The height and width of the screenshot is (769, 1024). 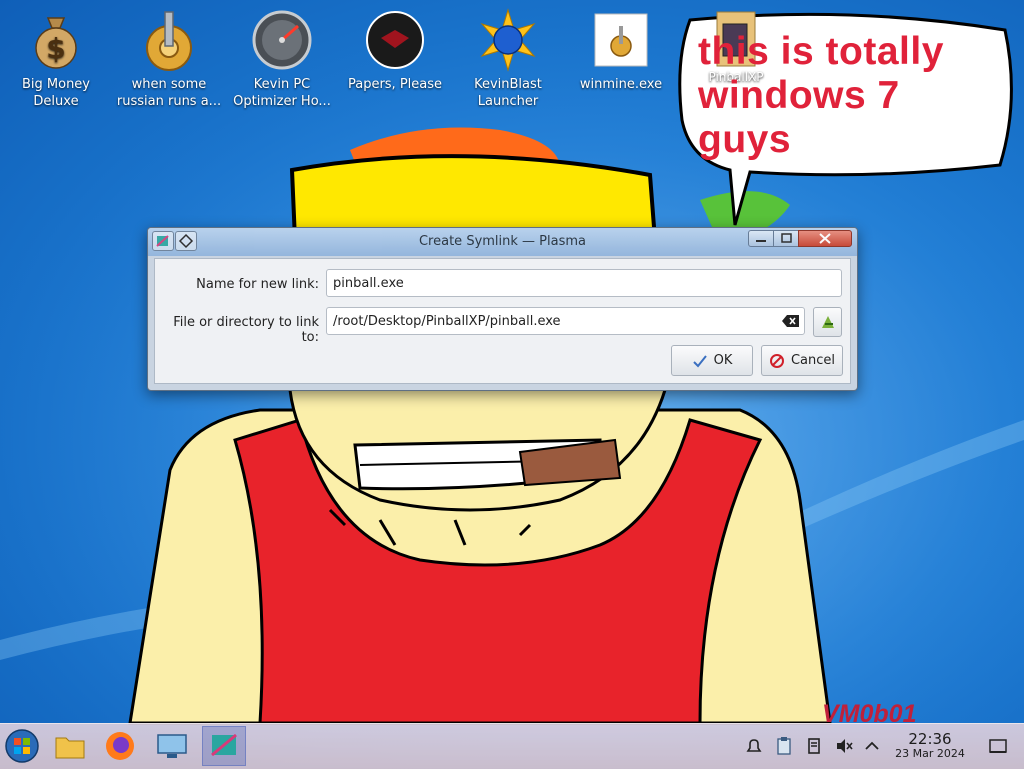 I want to click on show-desktop-icon, so click(x=998, y=746).